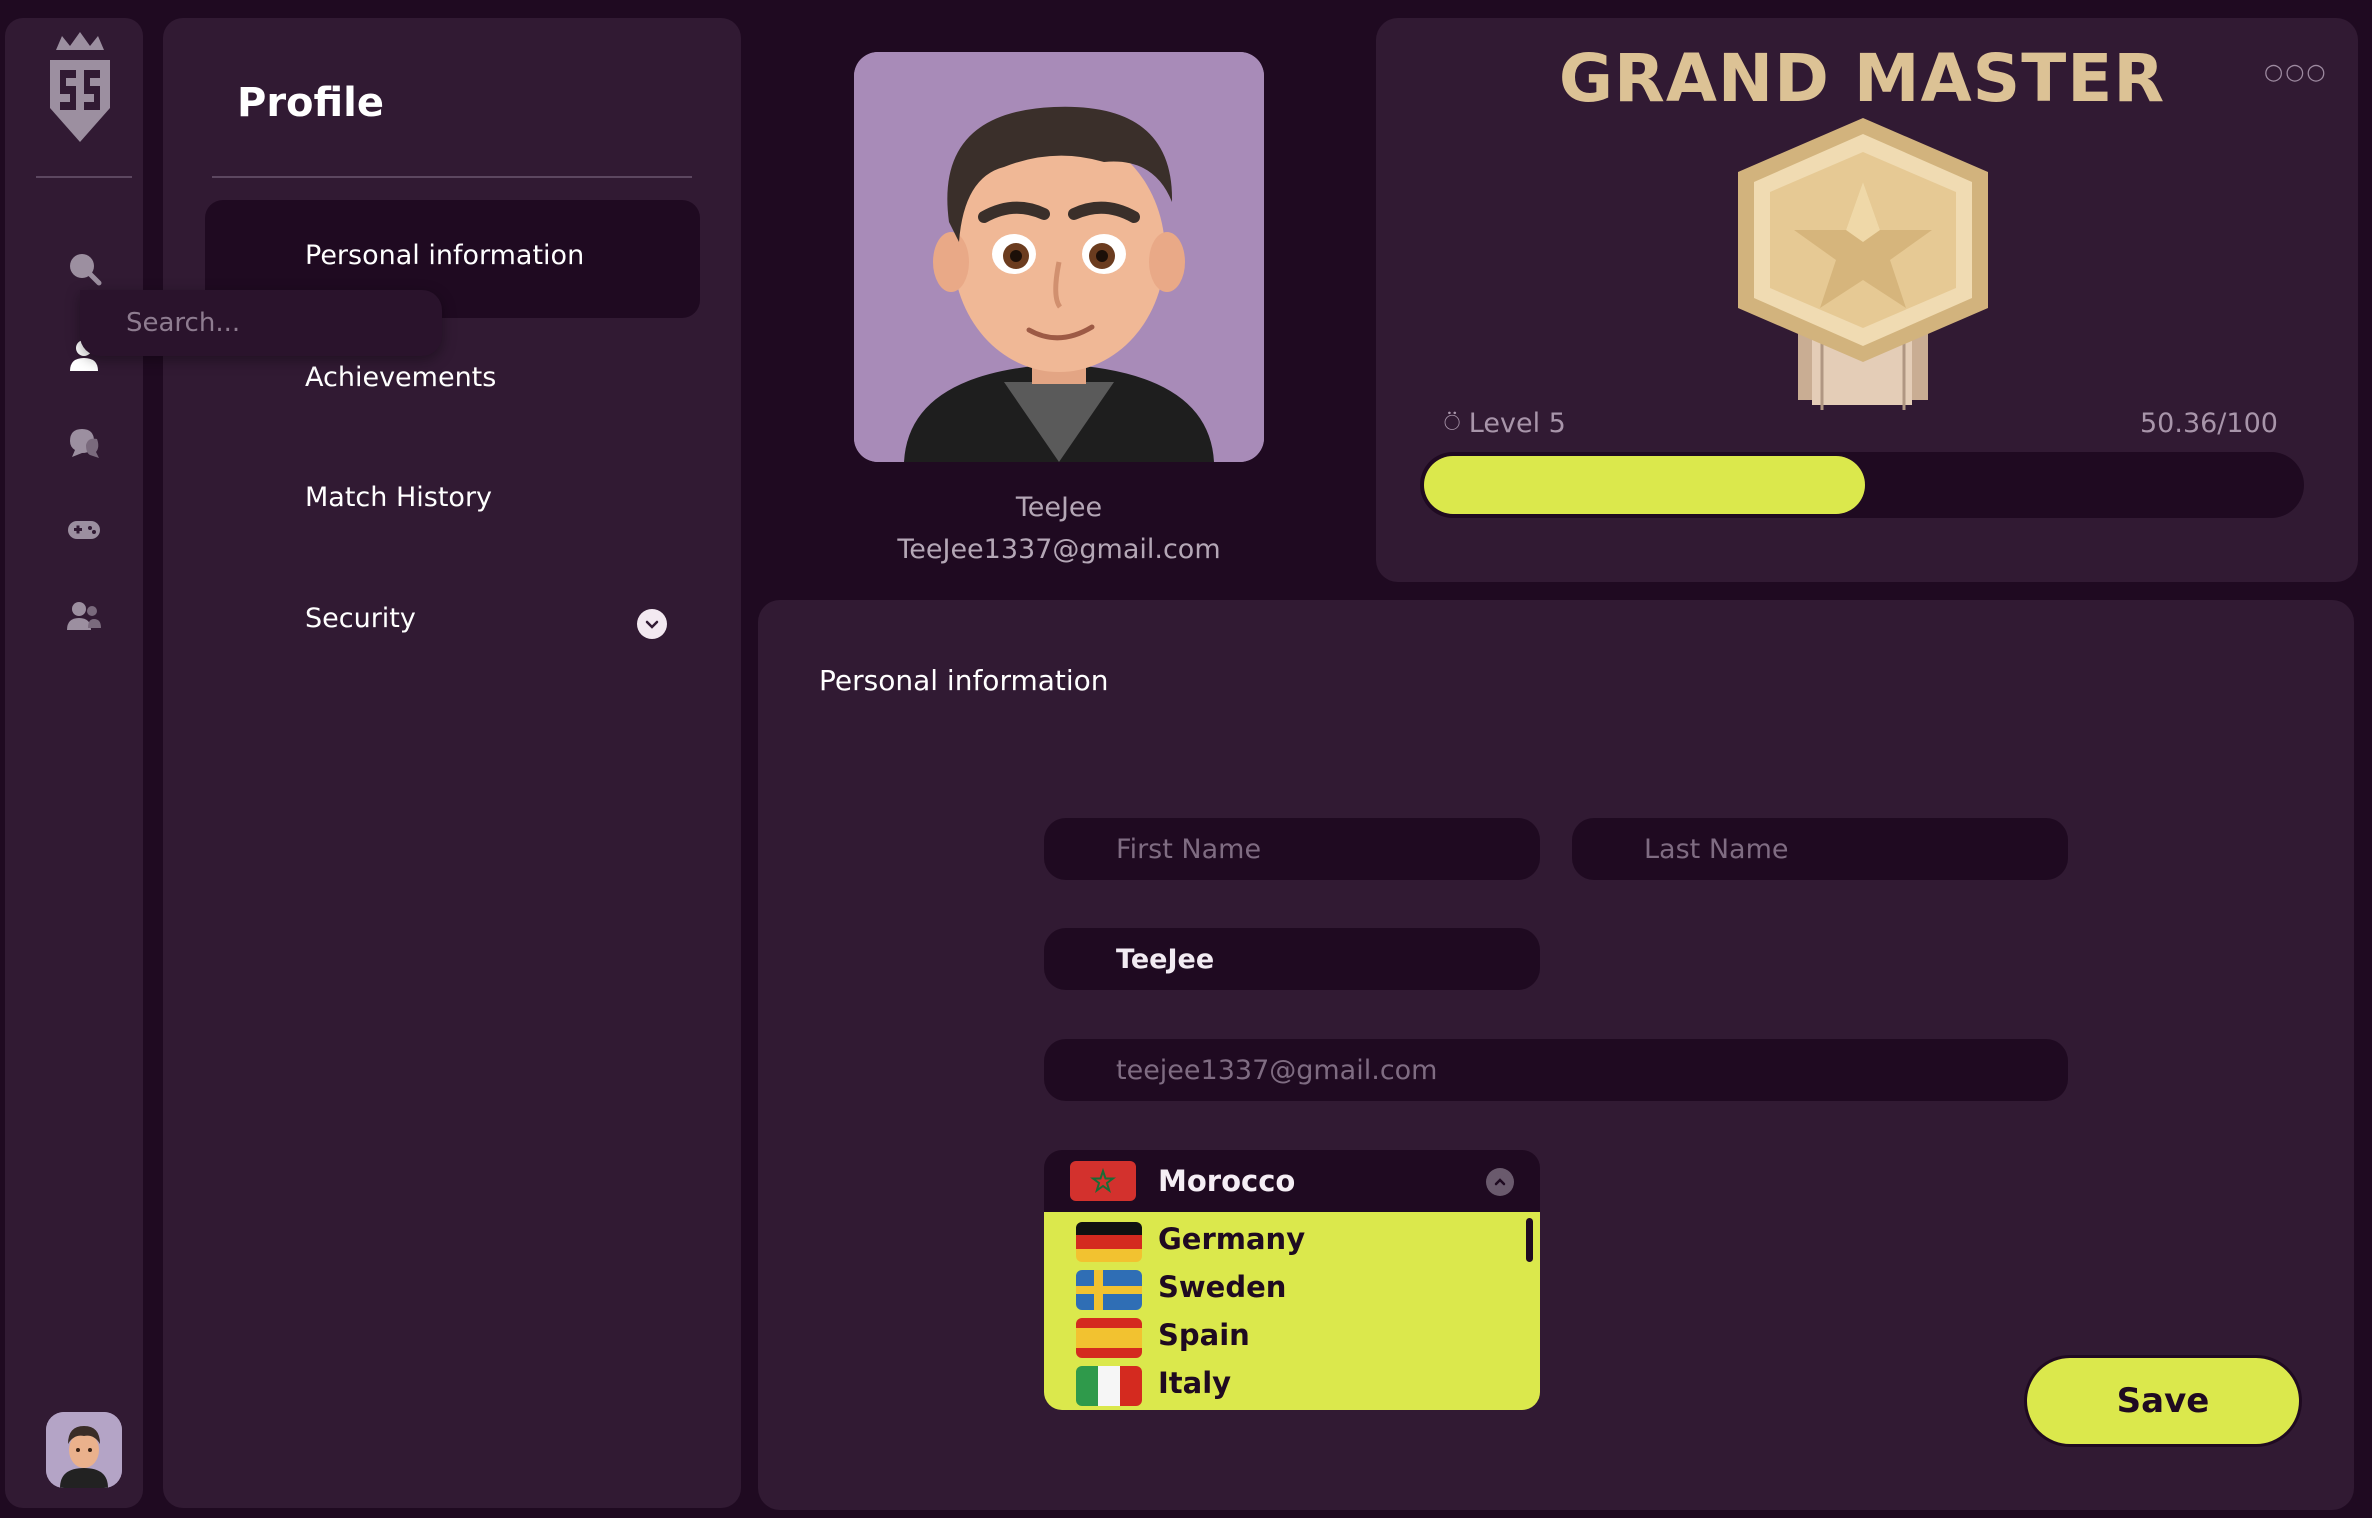 The width and height of the screenshot is (2372, 1518). Describe the element at coordinates (1292, 959) in the screenshot. I see `nickname-field: TeeJee` at that location.